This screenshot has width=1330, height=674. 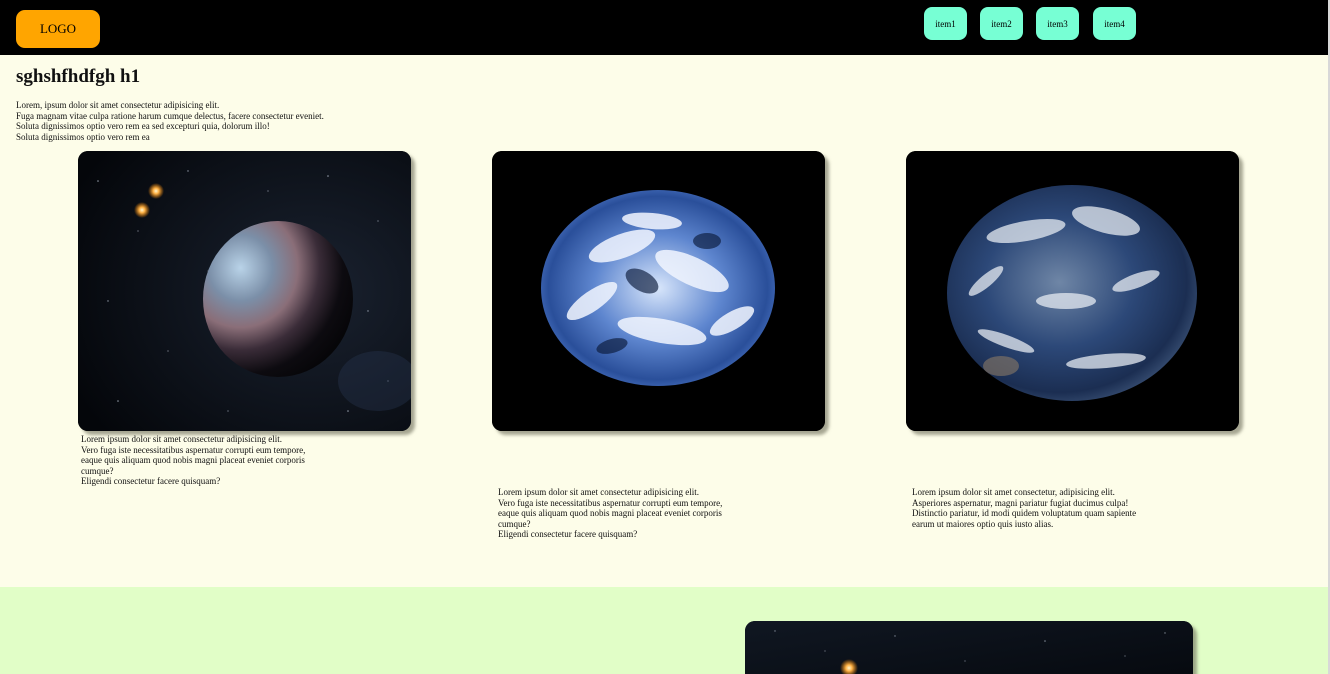 I want to click on earth-globe-image, so click(x=1072, y=291).